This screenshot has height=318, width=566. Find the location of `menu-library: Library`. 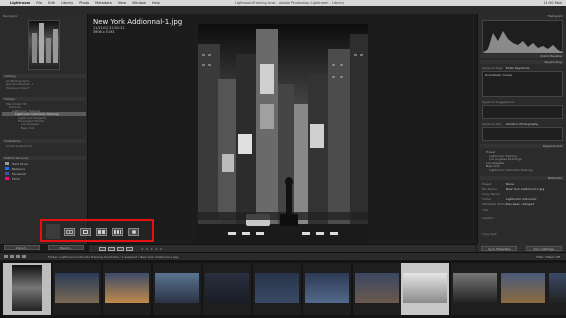

menu-library: Library is located at coordinates (67, 3).